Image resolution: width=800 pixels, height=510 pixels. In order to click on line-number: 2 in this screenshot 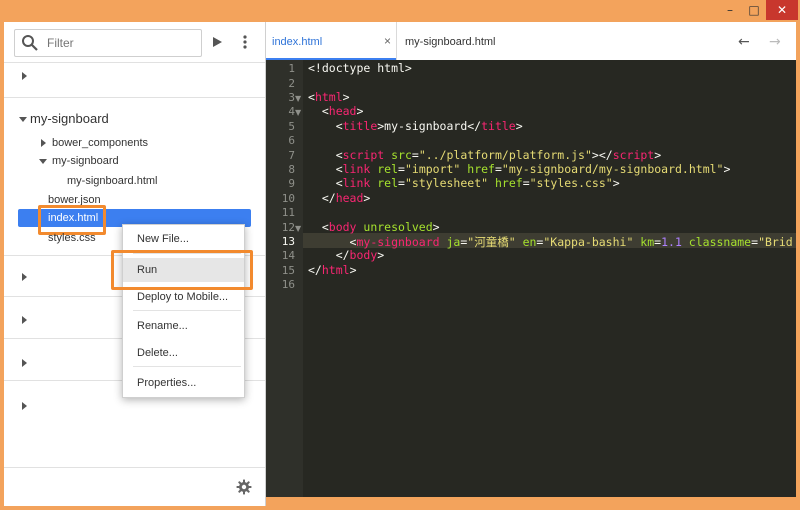, I will do `click(291, 83)`.